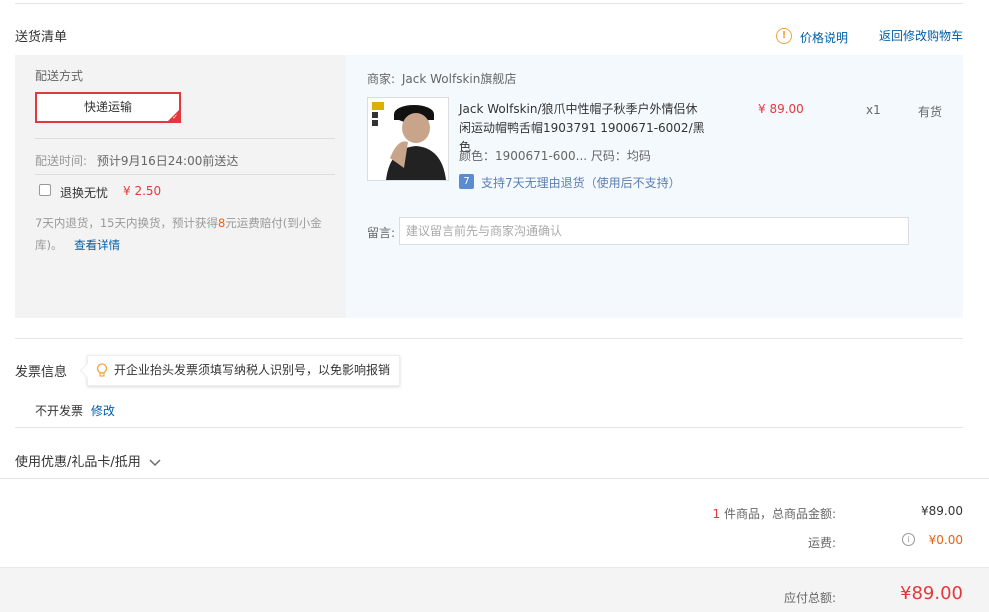 This screenshot has width=989, height=612. Describe the element at coordinates (87, 370) in the screenshot. I see `tip-arrow` at that location.